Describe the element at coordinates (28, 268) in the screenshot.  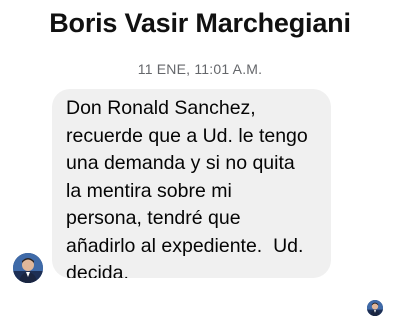
I see `sender-avatar-icon` at that location.